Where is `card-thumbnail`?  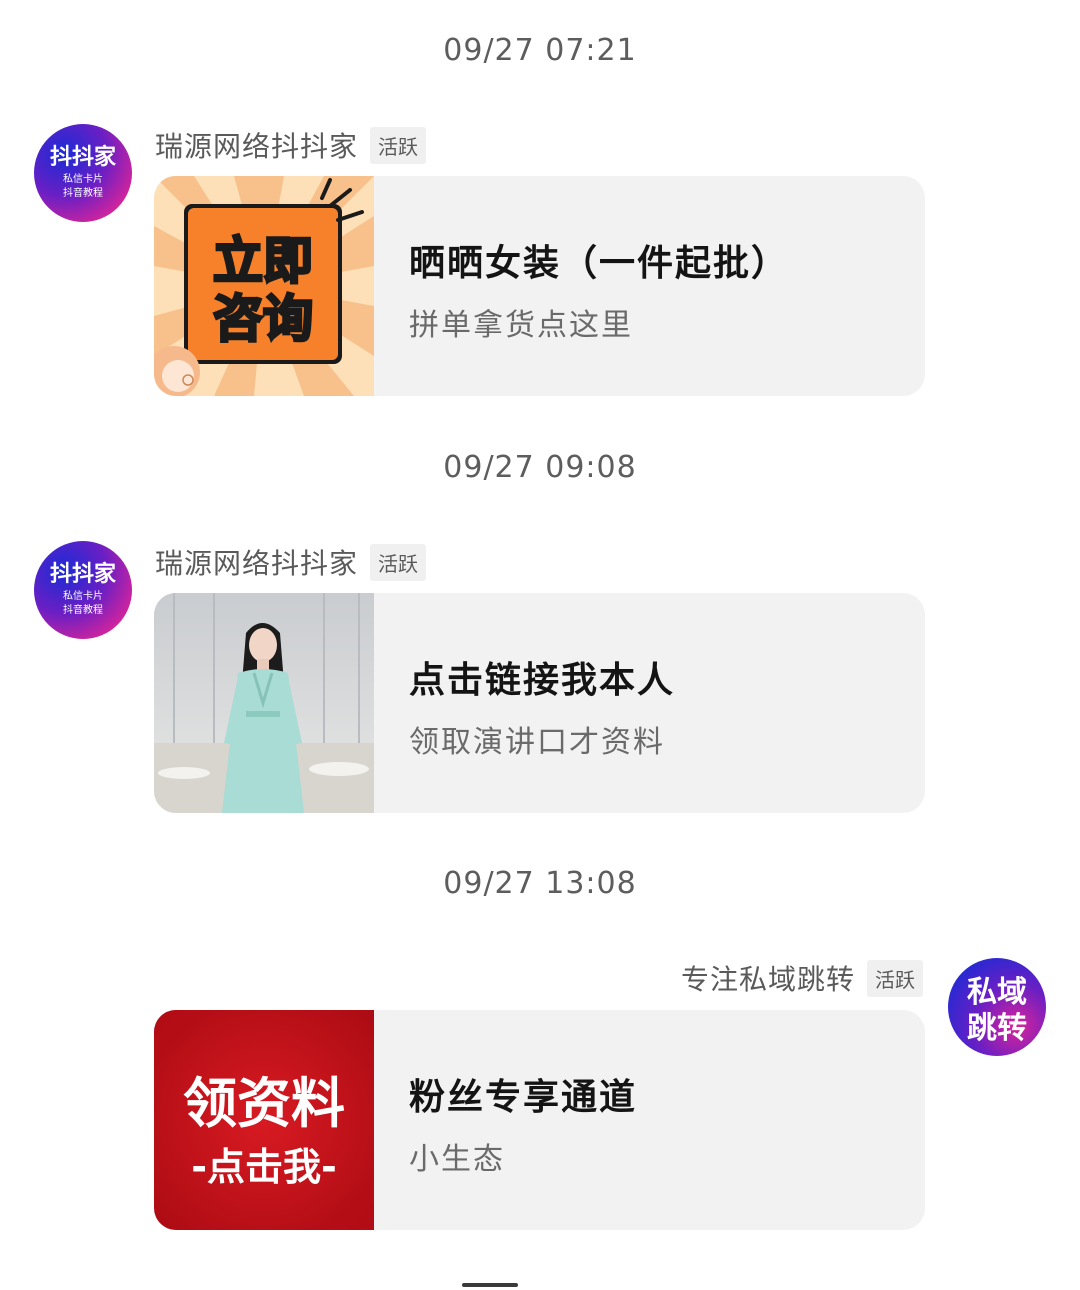
card-thumbnail is located at coordinates (264, 703).